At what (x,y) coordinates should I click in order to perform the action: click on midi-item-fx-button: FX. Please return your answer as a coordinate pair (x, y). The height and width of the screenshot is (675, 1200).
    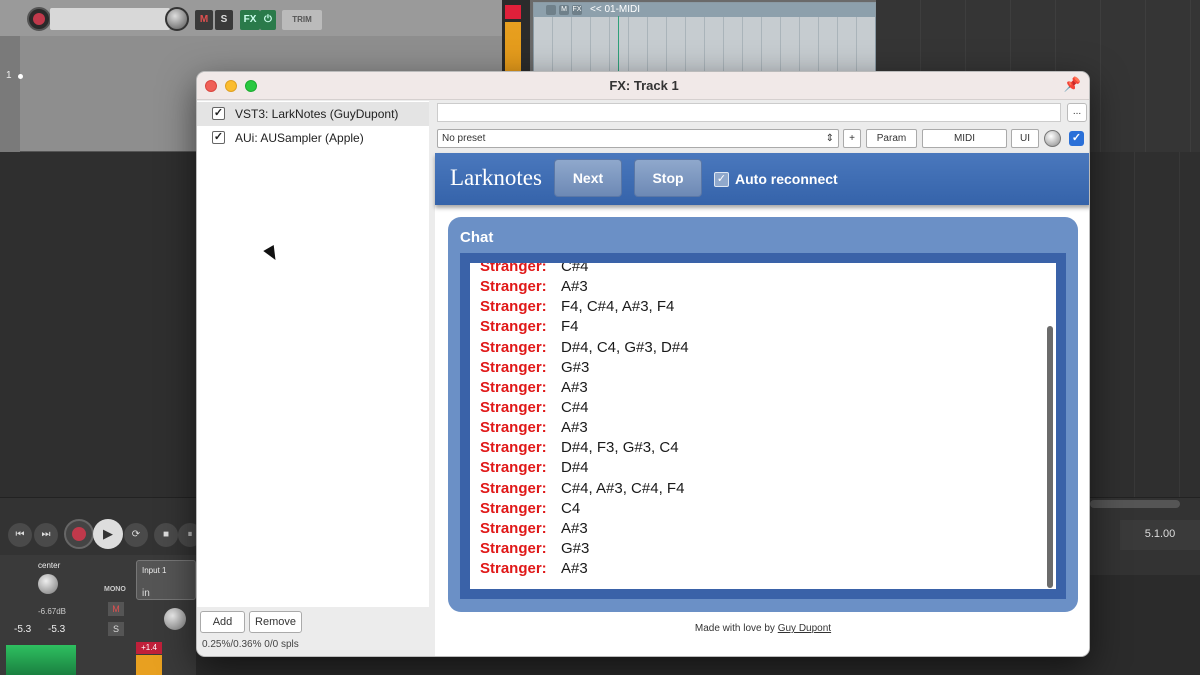
    Looking at the image, I should click on (577, 10).